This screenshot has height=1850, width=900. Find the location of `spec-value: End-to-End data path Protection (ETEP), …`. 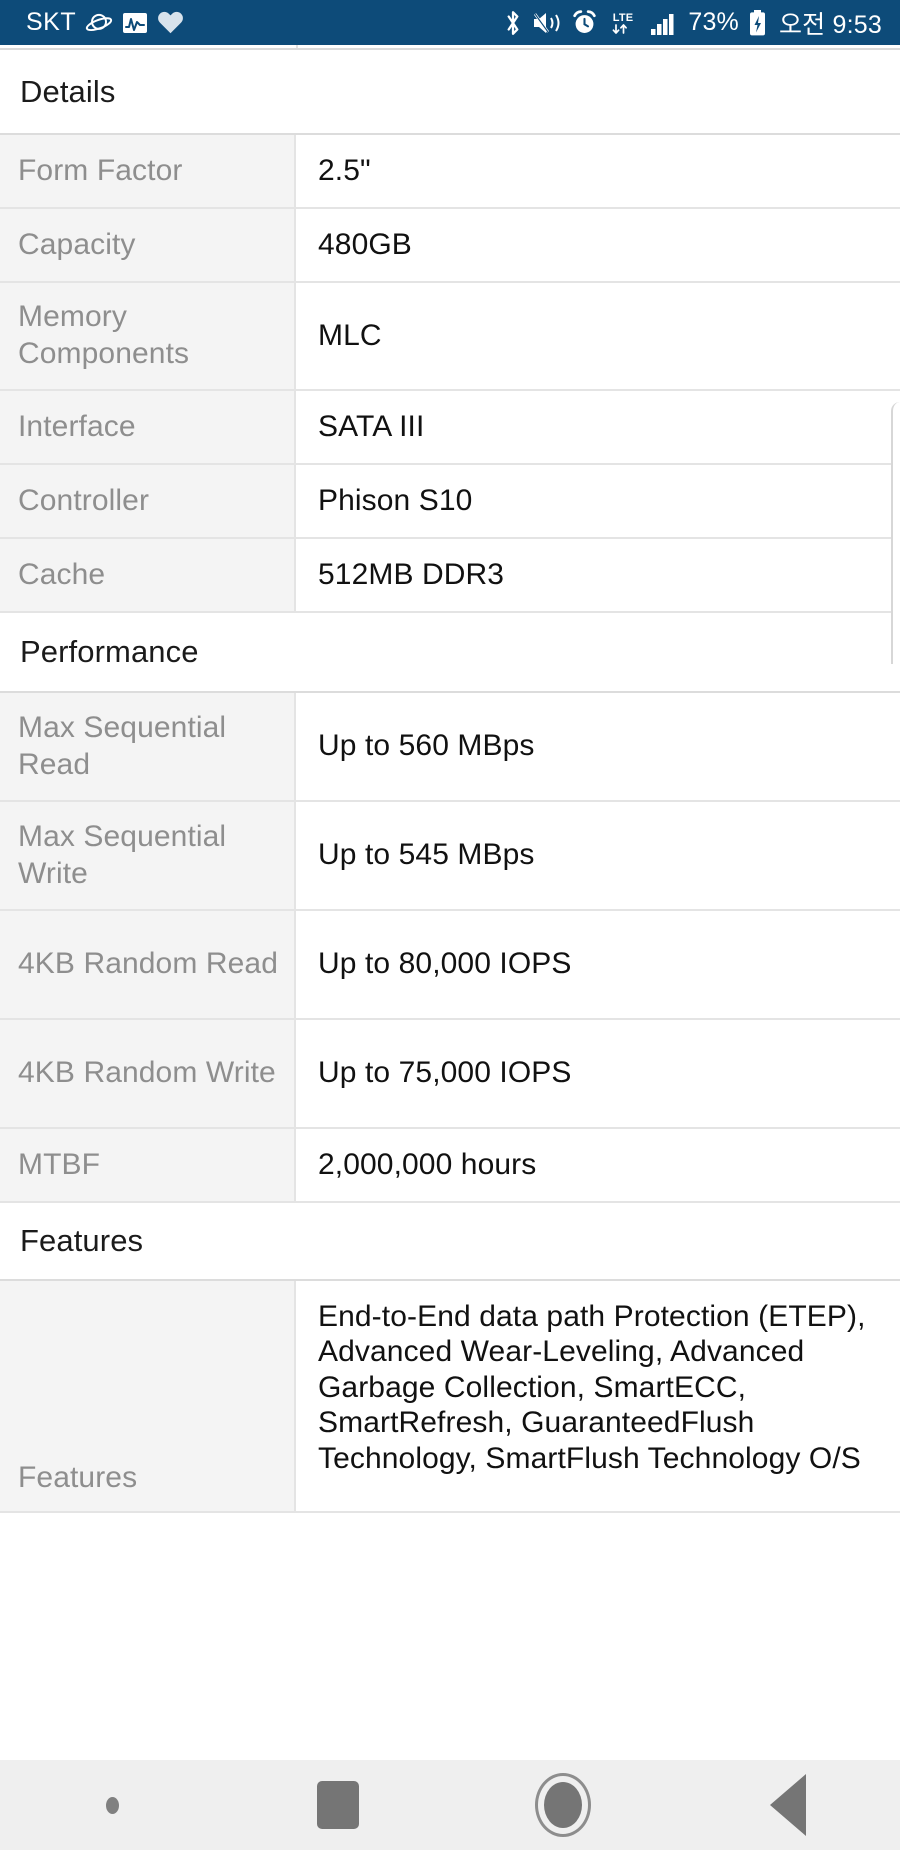

spec-value: End-to-End data path Protection (ETEP), … is located at coordinates (598, 1396).